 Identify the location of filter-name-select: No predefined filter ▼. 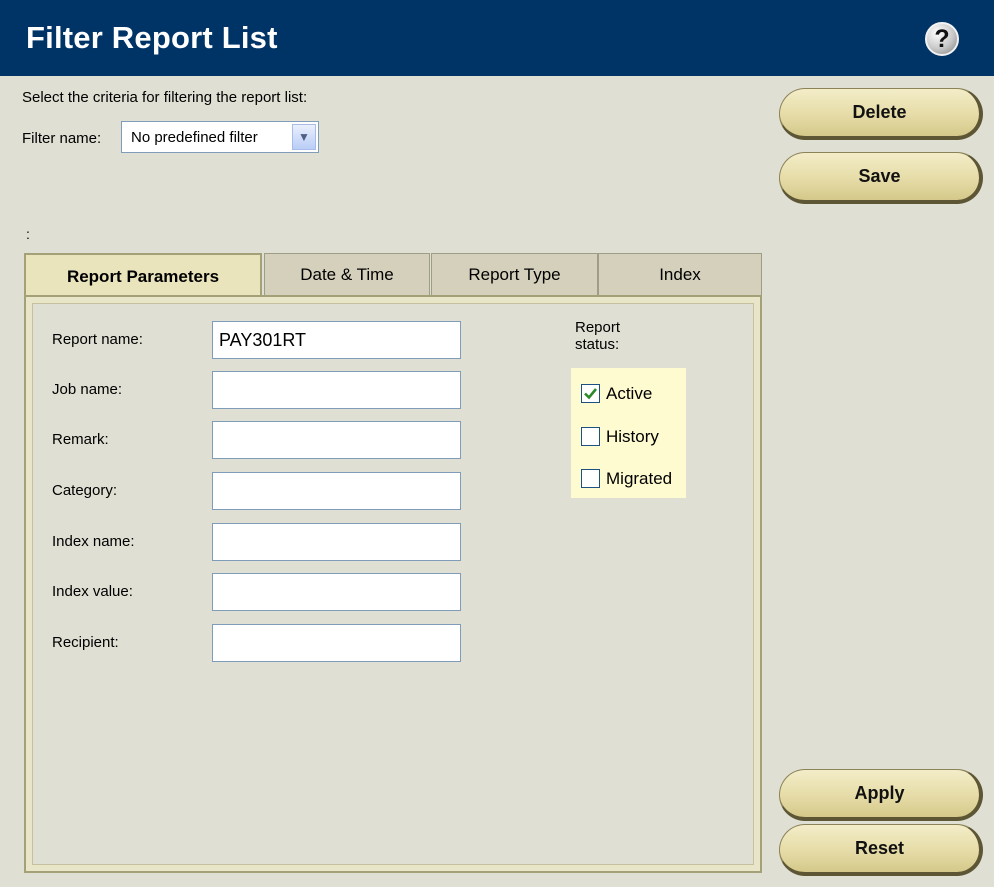
(220, 137).